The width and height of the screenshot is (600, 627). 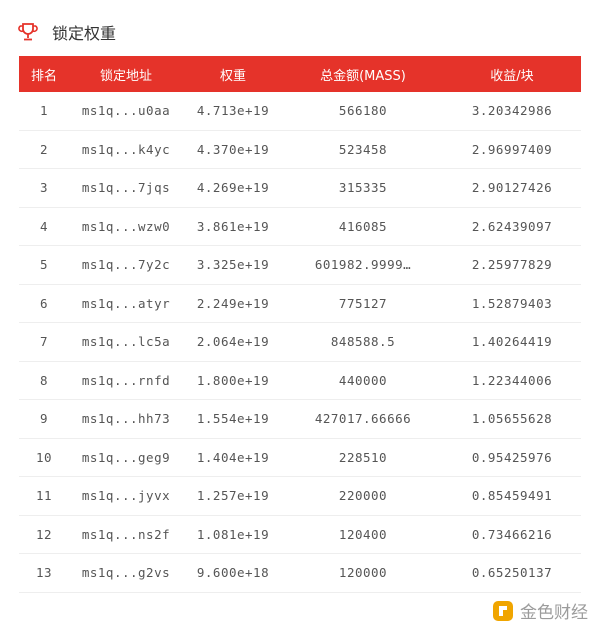 I want to click on address-cell: ms1q...7jqs, so click(x=126, y=187).